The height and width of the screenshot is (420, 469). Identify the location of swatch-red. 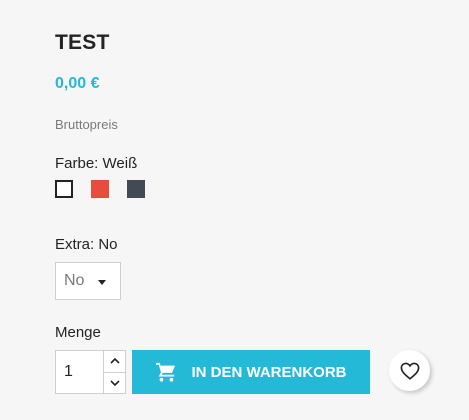
(100, 189).